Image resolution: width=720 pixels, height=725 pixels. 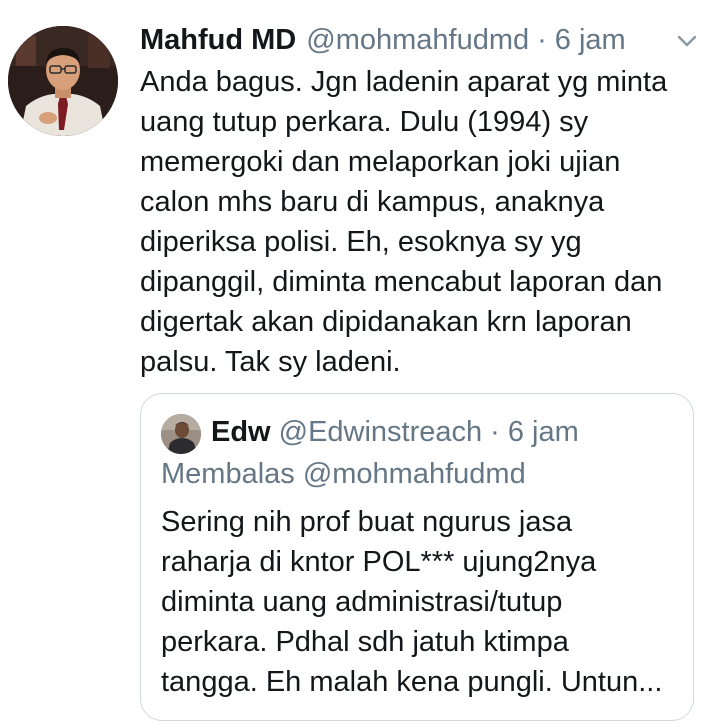 What do you see at coordinates (362, 602) in the screenshot?
I see `quoted-body-line: diminta uang administrasi/tutup` at bounding box center [362, 602].